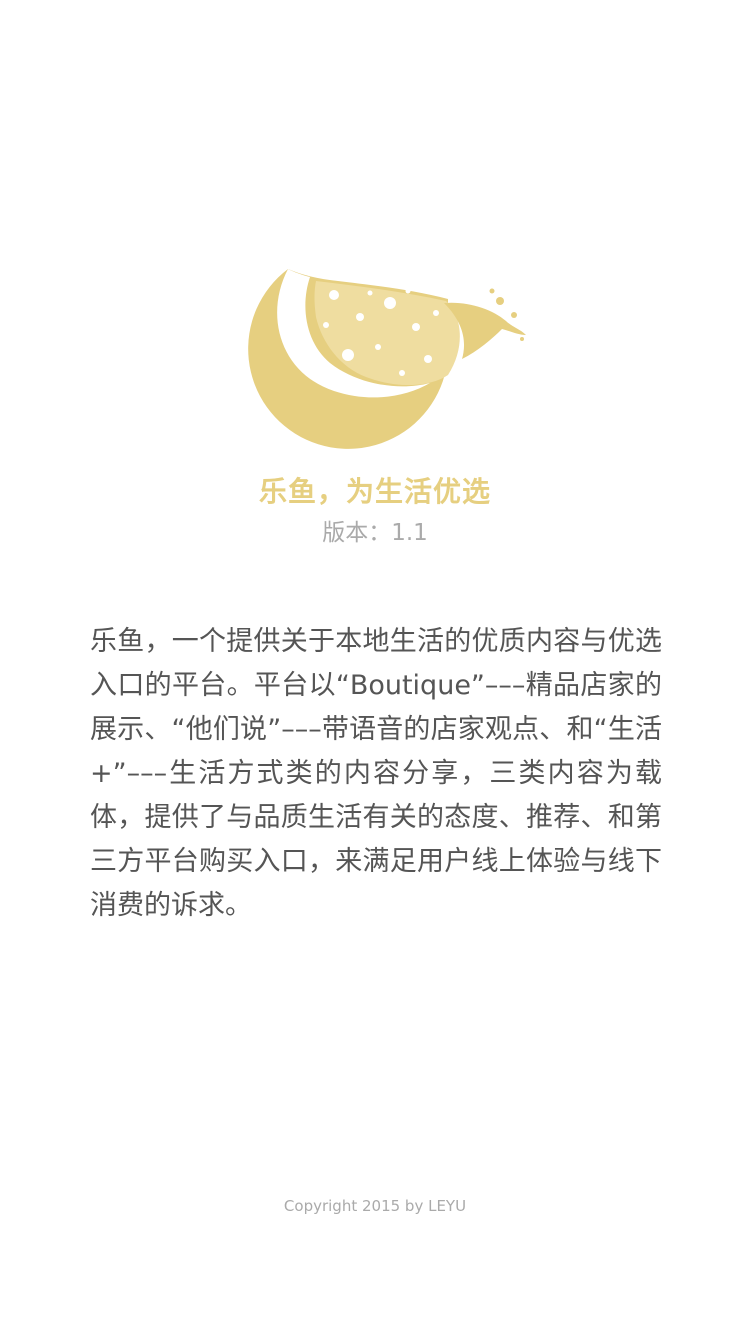 This screenshot has height=1334, width=750. What do you see at coordinates (374, 491) in the screenshot?
I see `brand-tagline: 乐鱼，为生活优选` at bounding box center [374, 491].